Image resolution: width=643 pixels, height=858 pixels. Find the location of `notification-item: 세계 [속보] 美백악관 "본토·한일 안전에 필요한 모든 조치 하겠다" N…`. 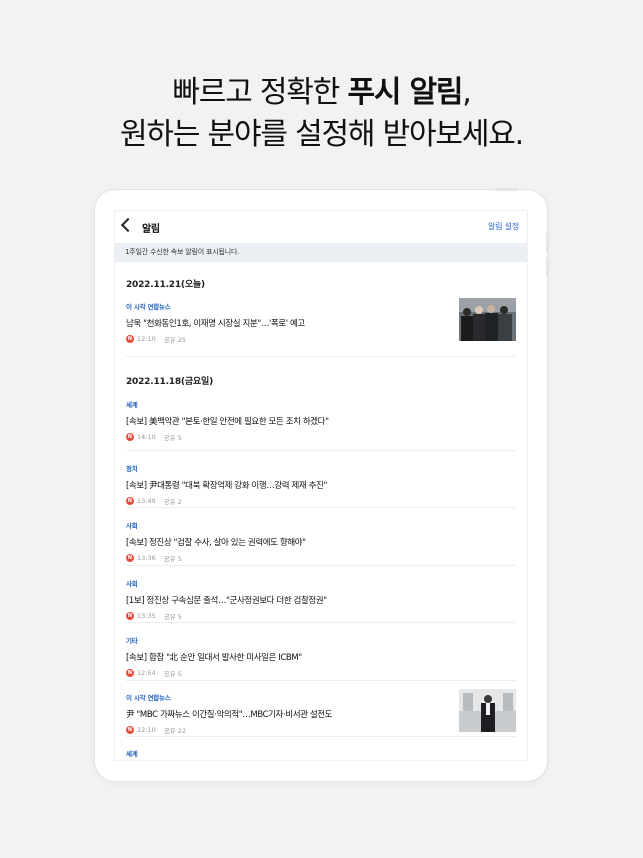

notification-item: 세계 [속보] 美백악관 "본토·한일 안전에 필요한 모든 조치 하겠다" N… is located at coordinates (321, 422).